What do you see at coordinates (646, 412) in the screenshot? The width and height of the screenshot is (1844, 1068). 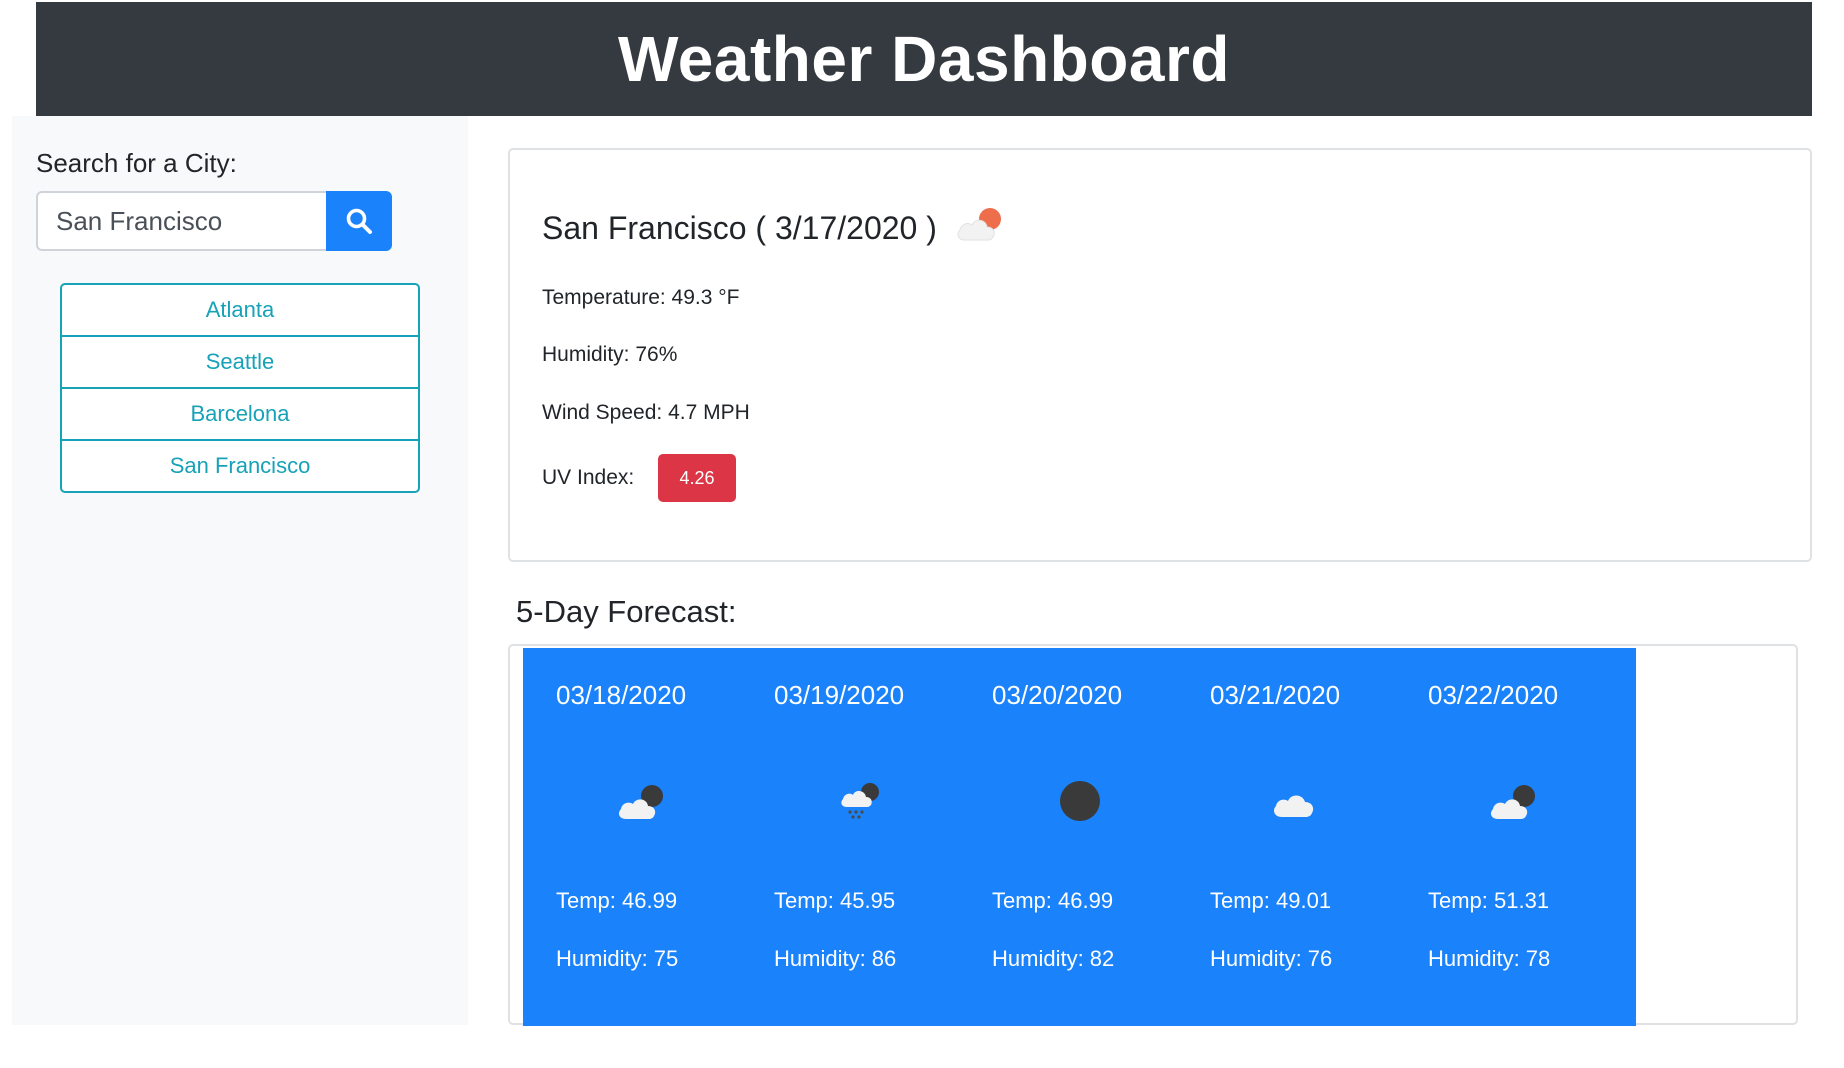 I see `current-wind-speed: Wind Speed: 4.7 MPH` at bounding box center [646, 412].